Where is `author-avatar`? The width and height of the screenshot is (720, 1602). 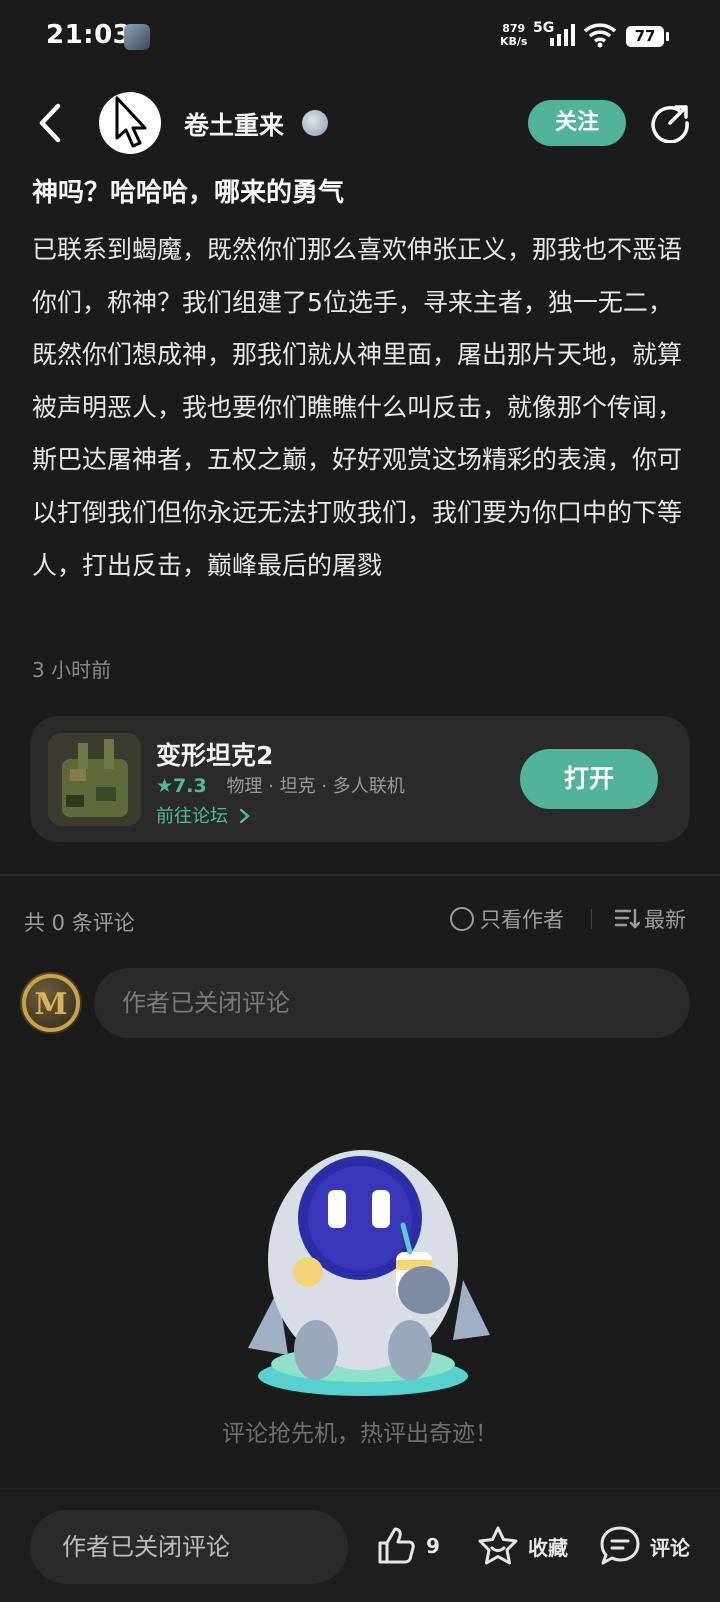 author-avatar is located at coordinates (130, 123).